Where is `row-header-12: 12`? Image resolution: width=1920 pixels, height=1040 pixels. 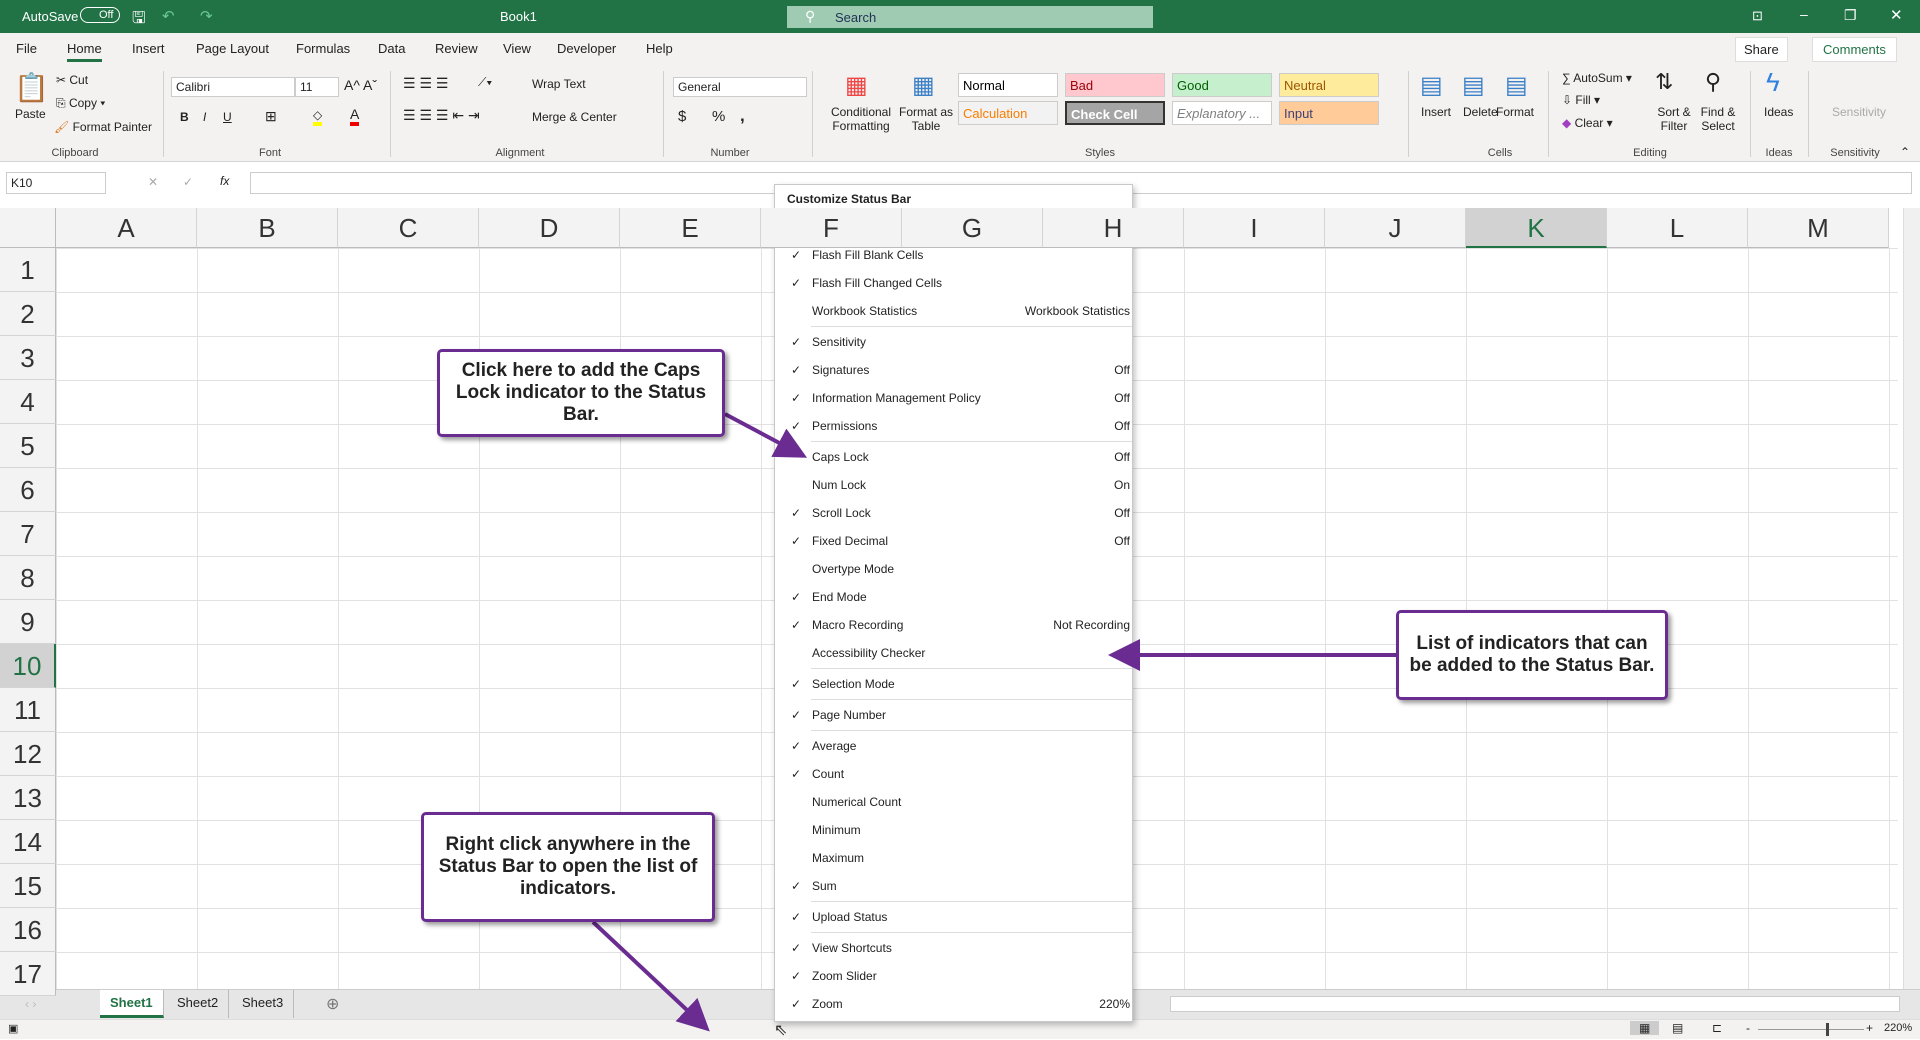 row-header-12: 12 is located at coordinates (28, 754).